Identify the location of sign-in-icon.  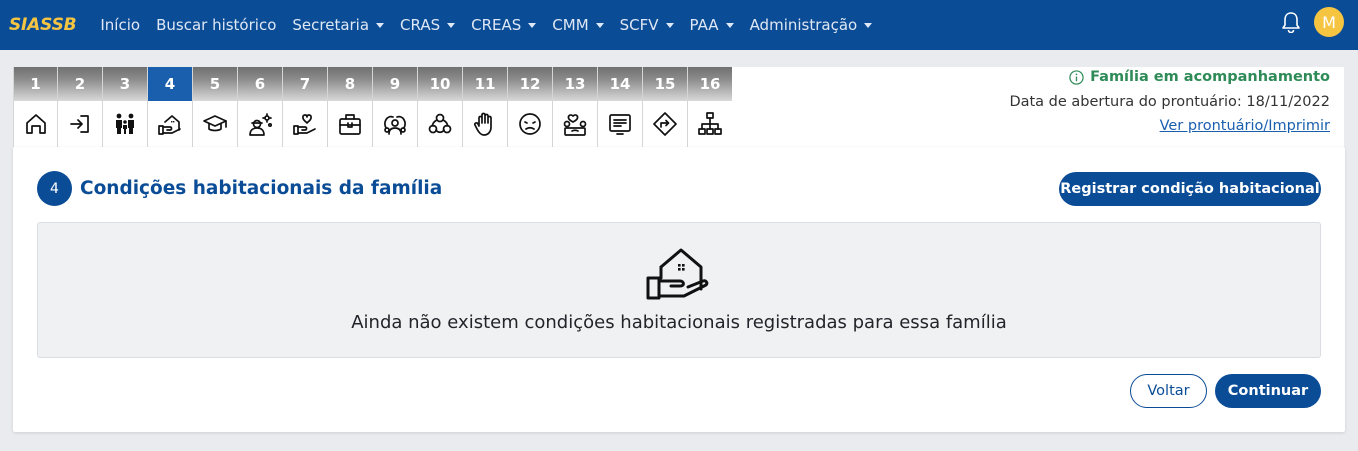
(79, 124).